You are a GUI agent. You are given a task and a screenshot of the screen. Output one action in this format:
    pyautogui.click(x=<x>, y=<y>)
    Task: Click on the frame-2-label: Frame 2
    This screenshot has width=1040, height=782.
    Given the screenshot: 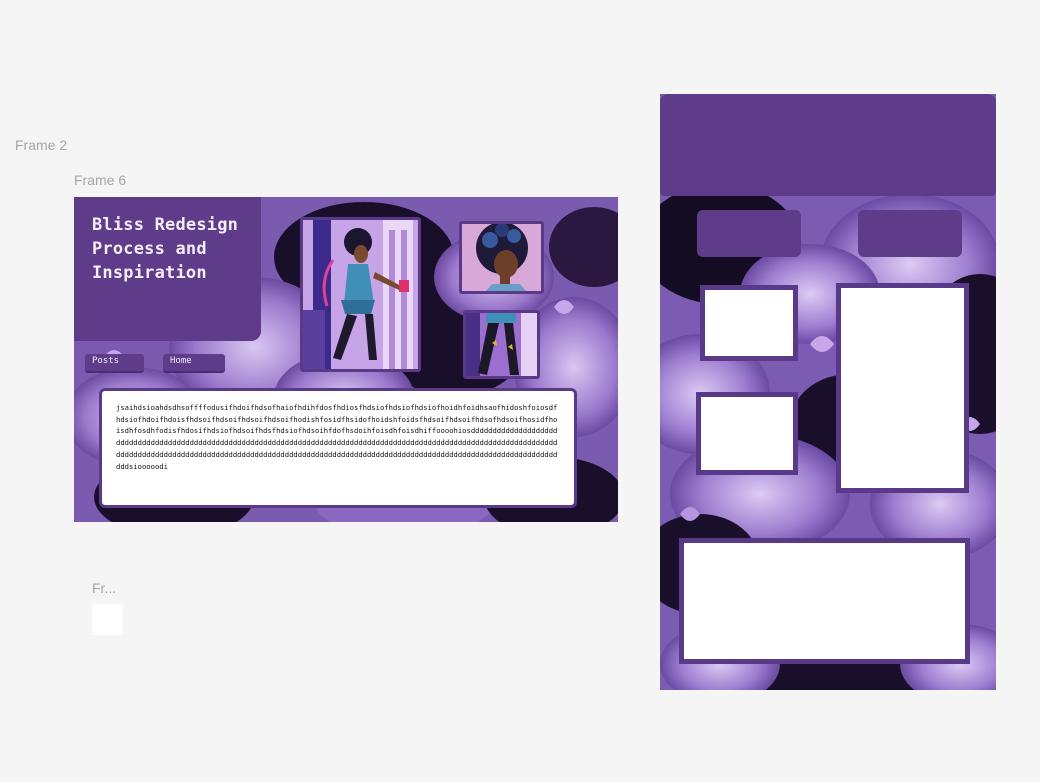 What is the action you would take?
    pyautogui.click(x=41, y=145)
    